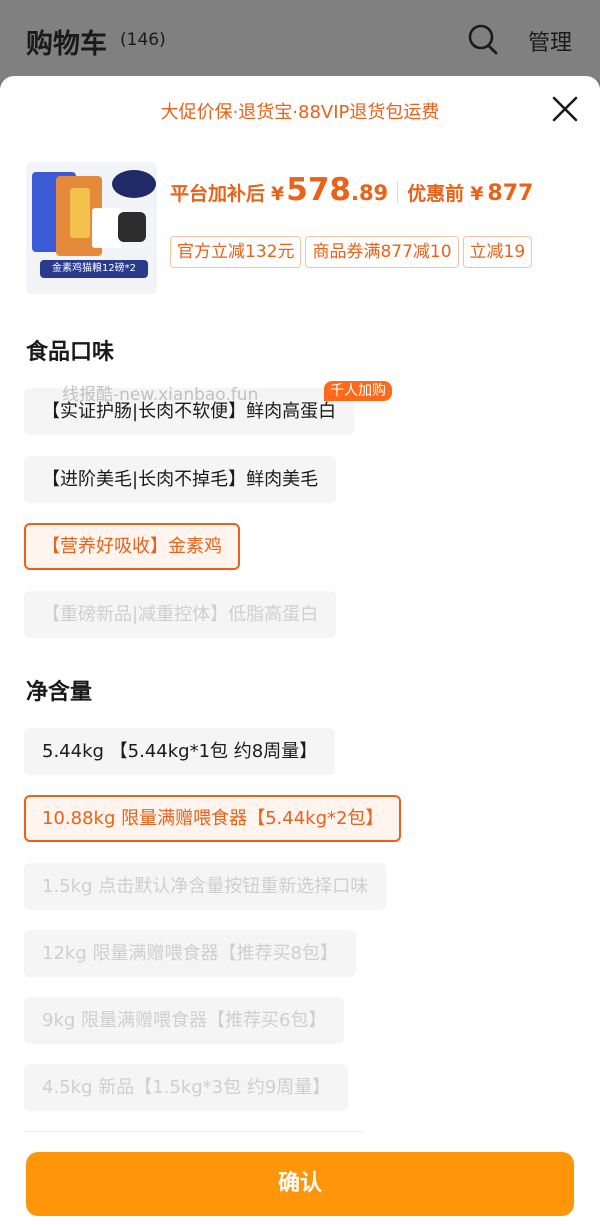  Describe the element at coordinates (59, 692) in the screenshot. I see `weight-section-title: 净含量` at that location.